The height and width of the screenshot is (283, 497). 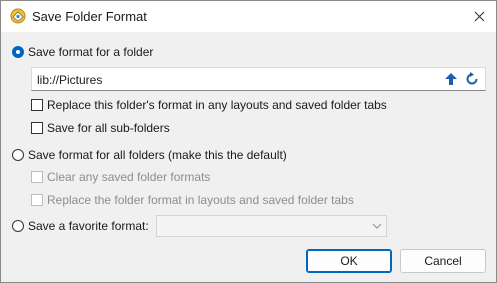 I want to click on close-button, so click(x=479, y=16).